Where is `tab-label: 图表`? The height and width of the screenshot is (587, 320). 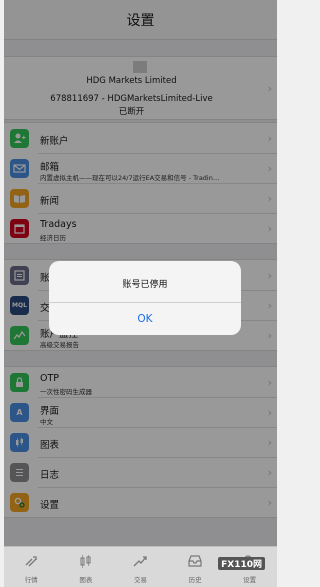 tab-label: 图表 is located at coordinates (86, 580).